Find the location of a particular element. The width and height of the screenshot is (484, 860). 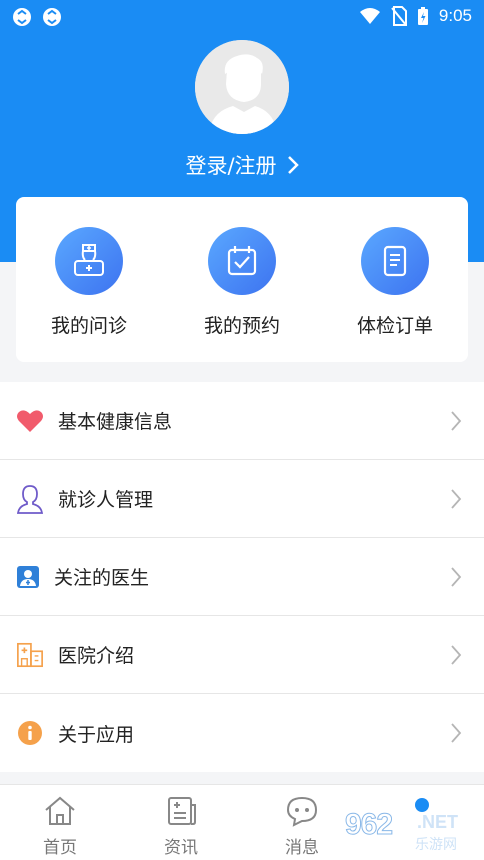

menu-item-followed-doctors: 关注的医生 is located at coordinates (242, 577).